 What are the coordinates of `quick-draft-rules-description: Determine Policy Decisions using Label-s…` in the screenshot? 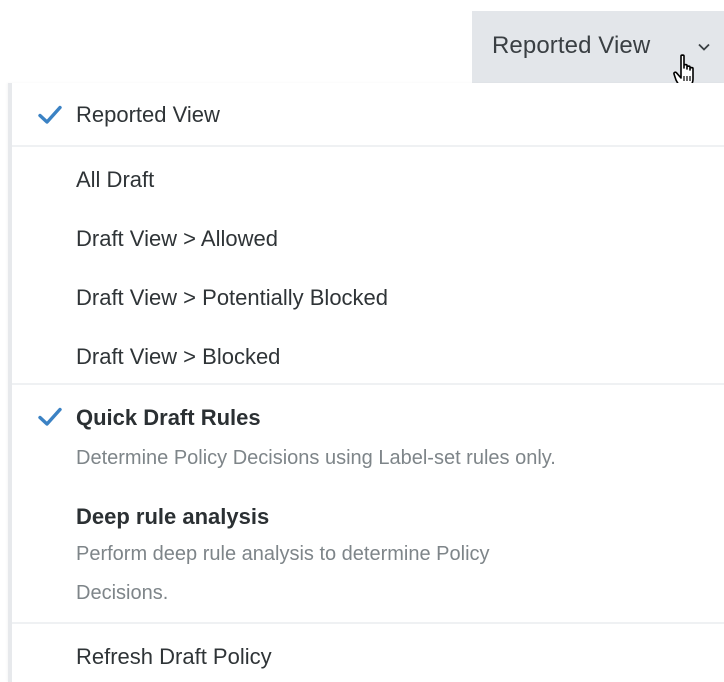 It's located at (316, 458).